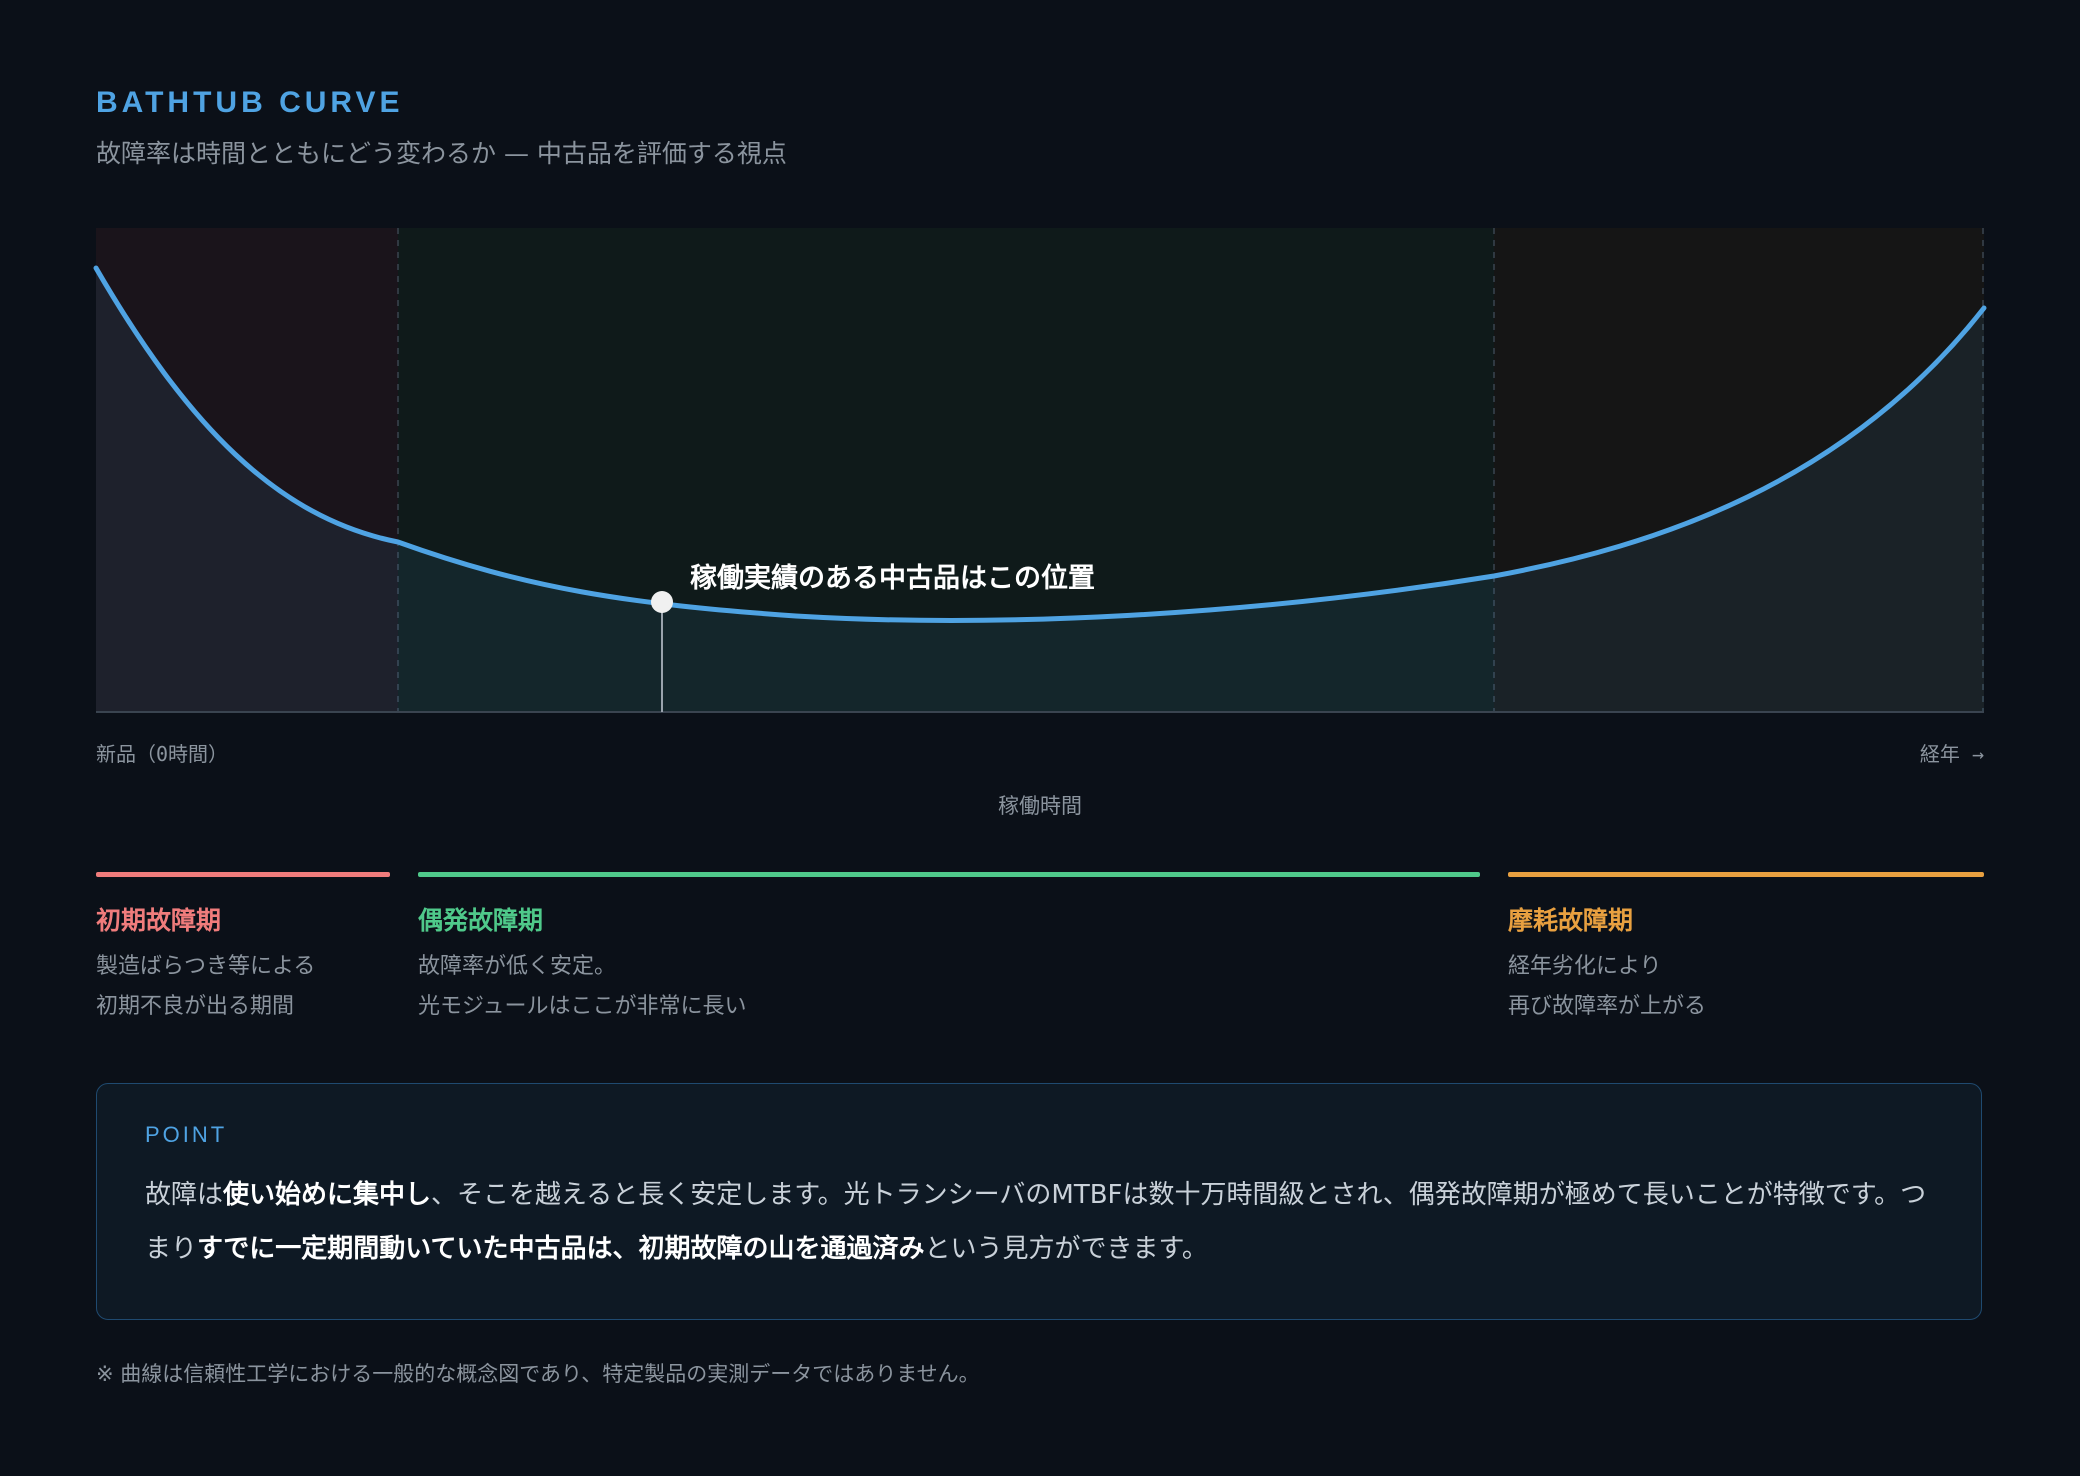 The height and width of the screenshot is (1476, 2080). Describe the element at coordinates (582, 1006) in the screenshot. I see `phase-random-desc-line2: 光モジュールはここが非常に長い` at that location.